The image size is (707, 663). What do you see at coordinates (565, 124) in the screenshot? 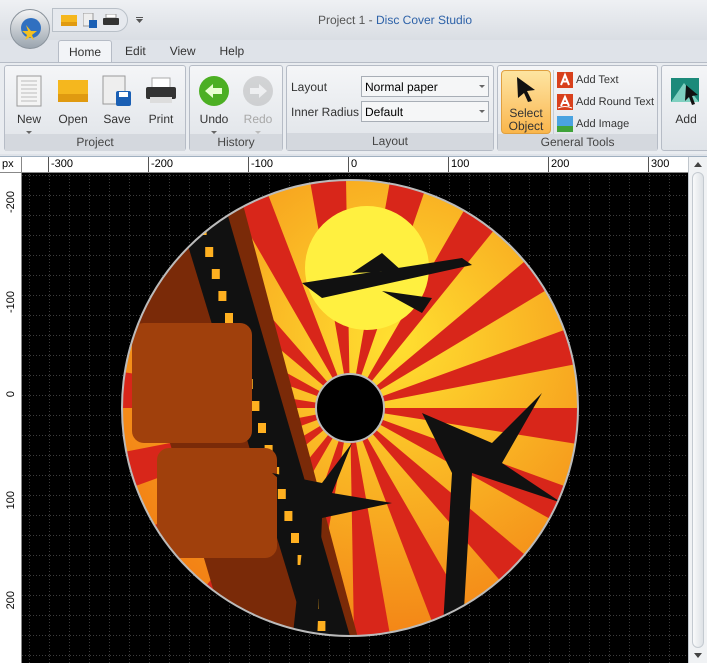
I see `landscape-image-icon` at bounding box center [565, 124].